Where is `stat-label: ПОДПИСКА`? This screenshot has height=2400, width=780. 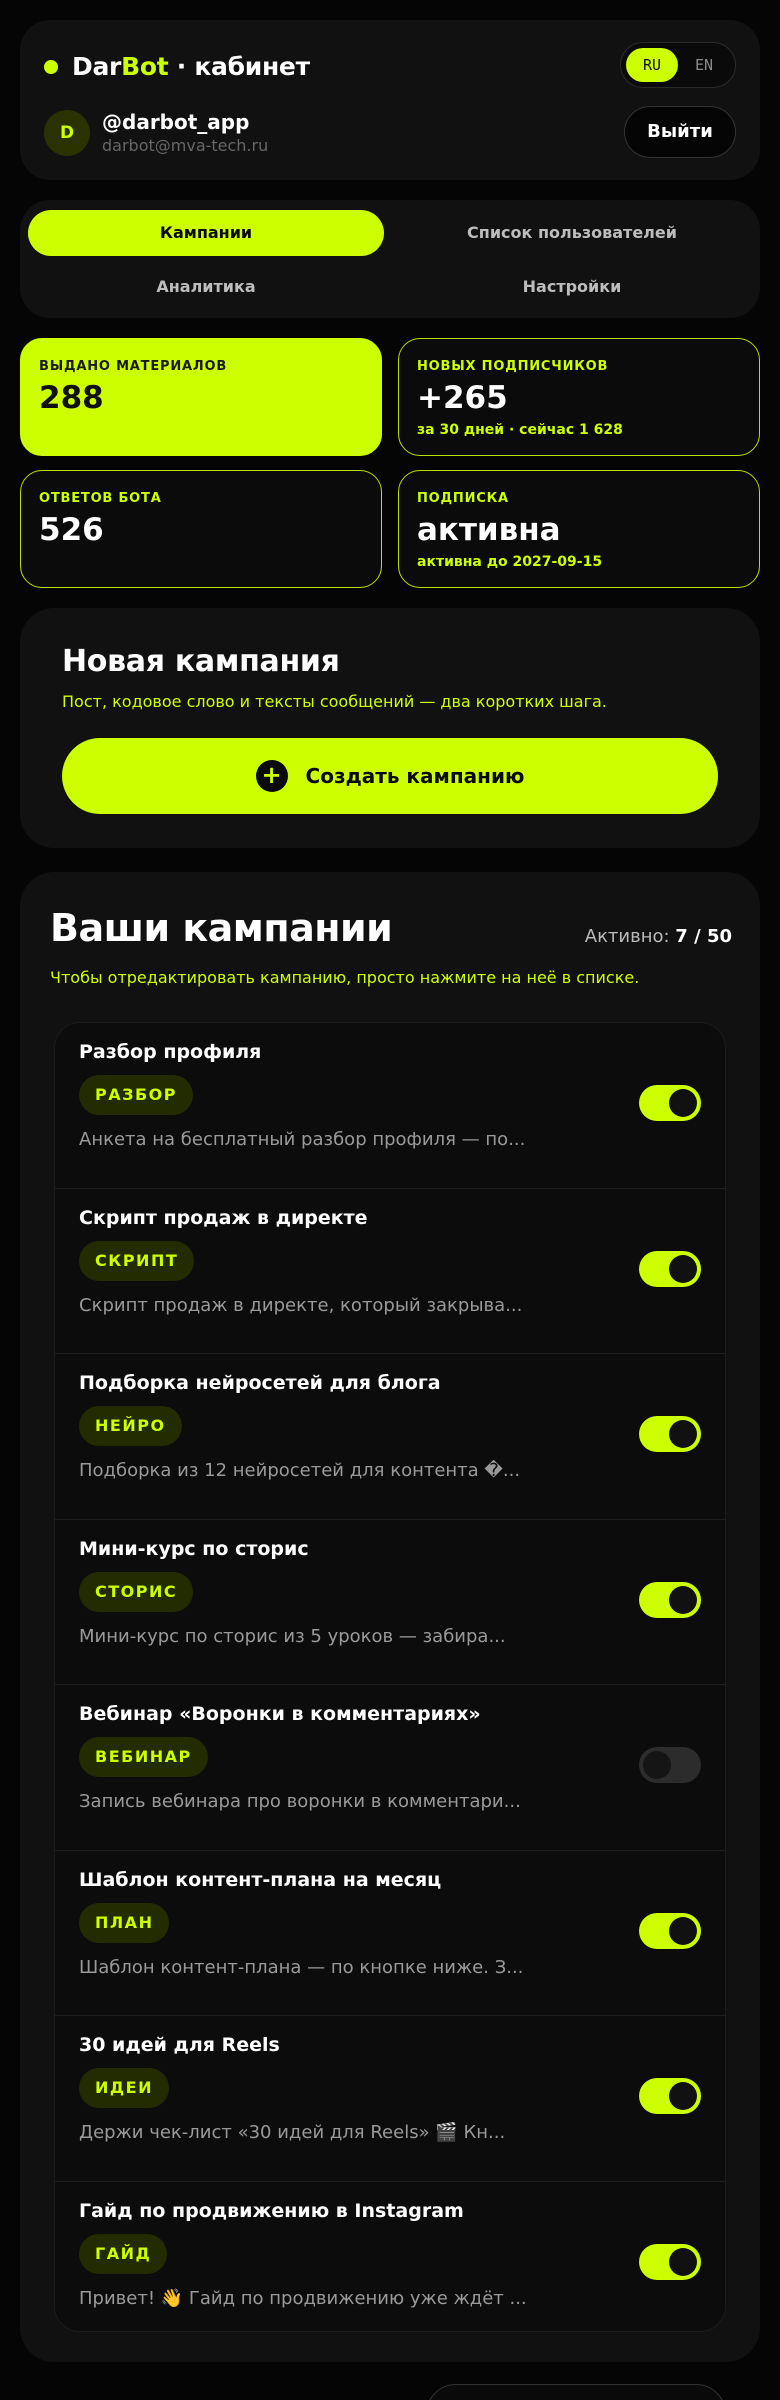
stat-label: ПОДПИСКА is located at coordinates (463, 498).